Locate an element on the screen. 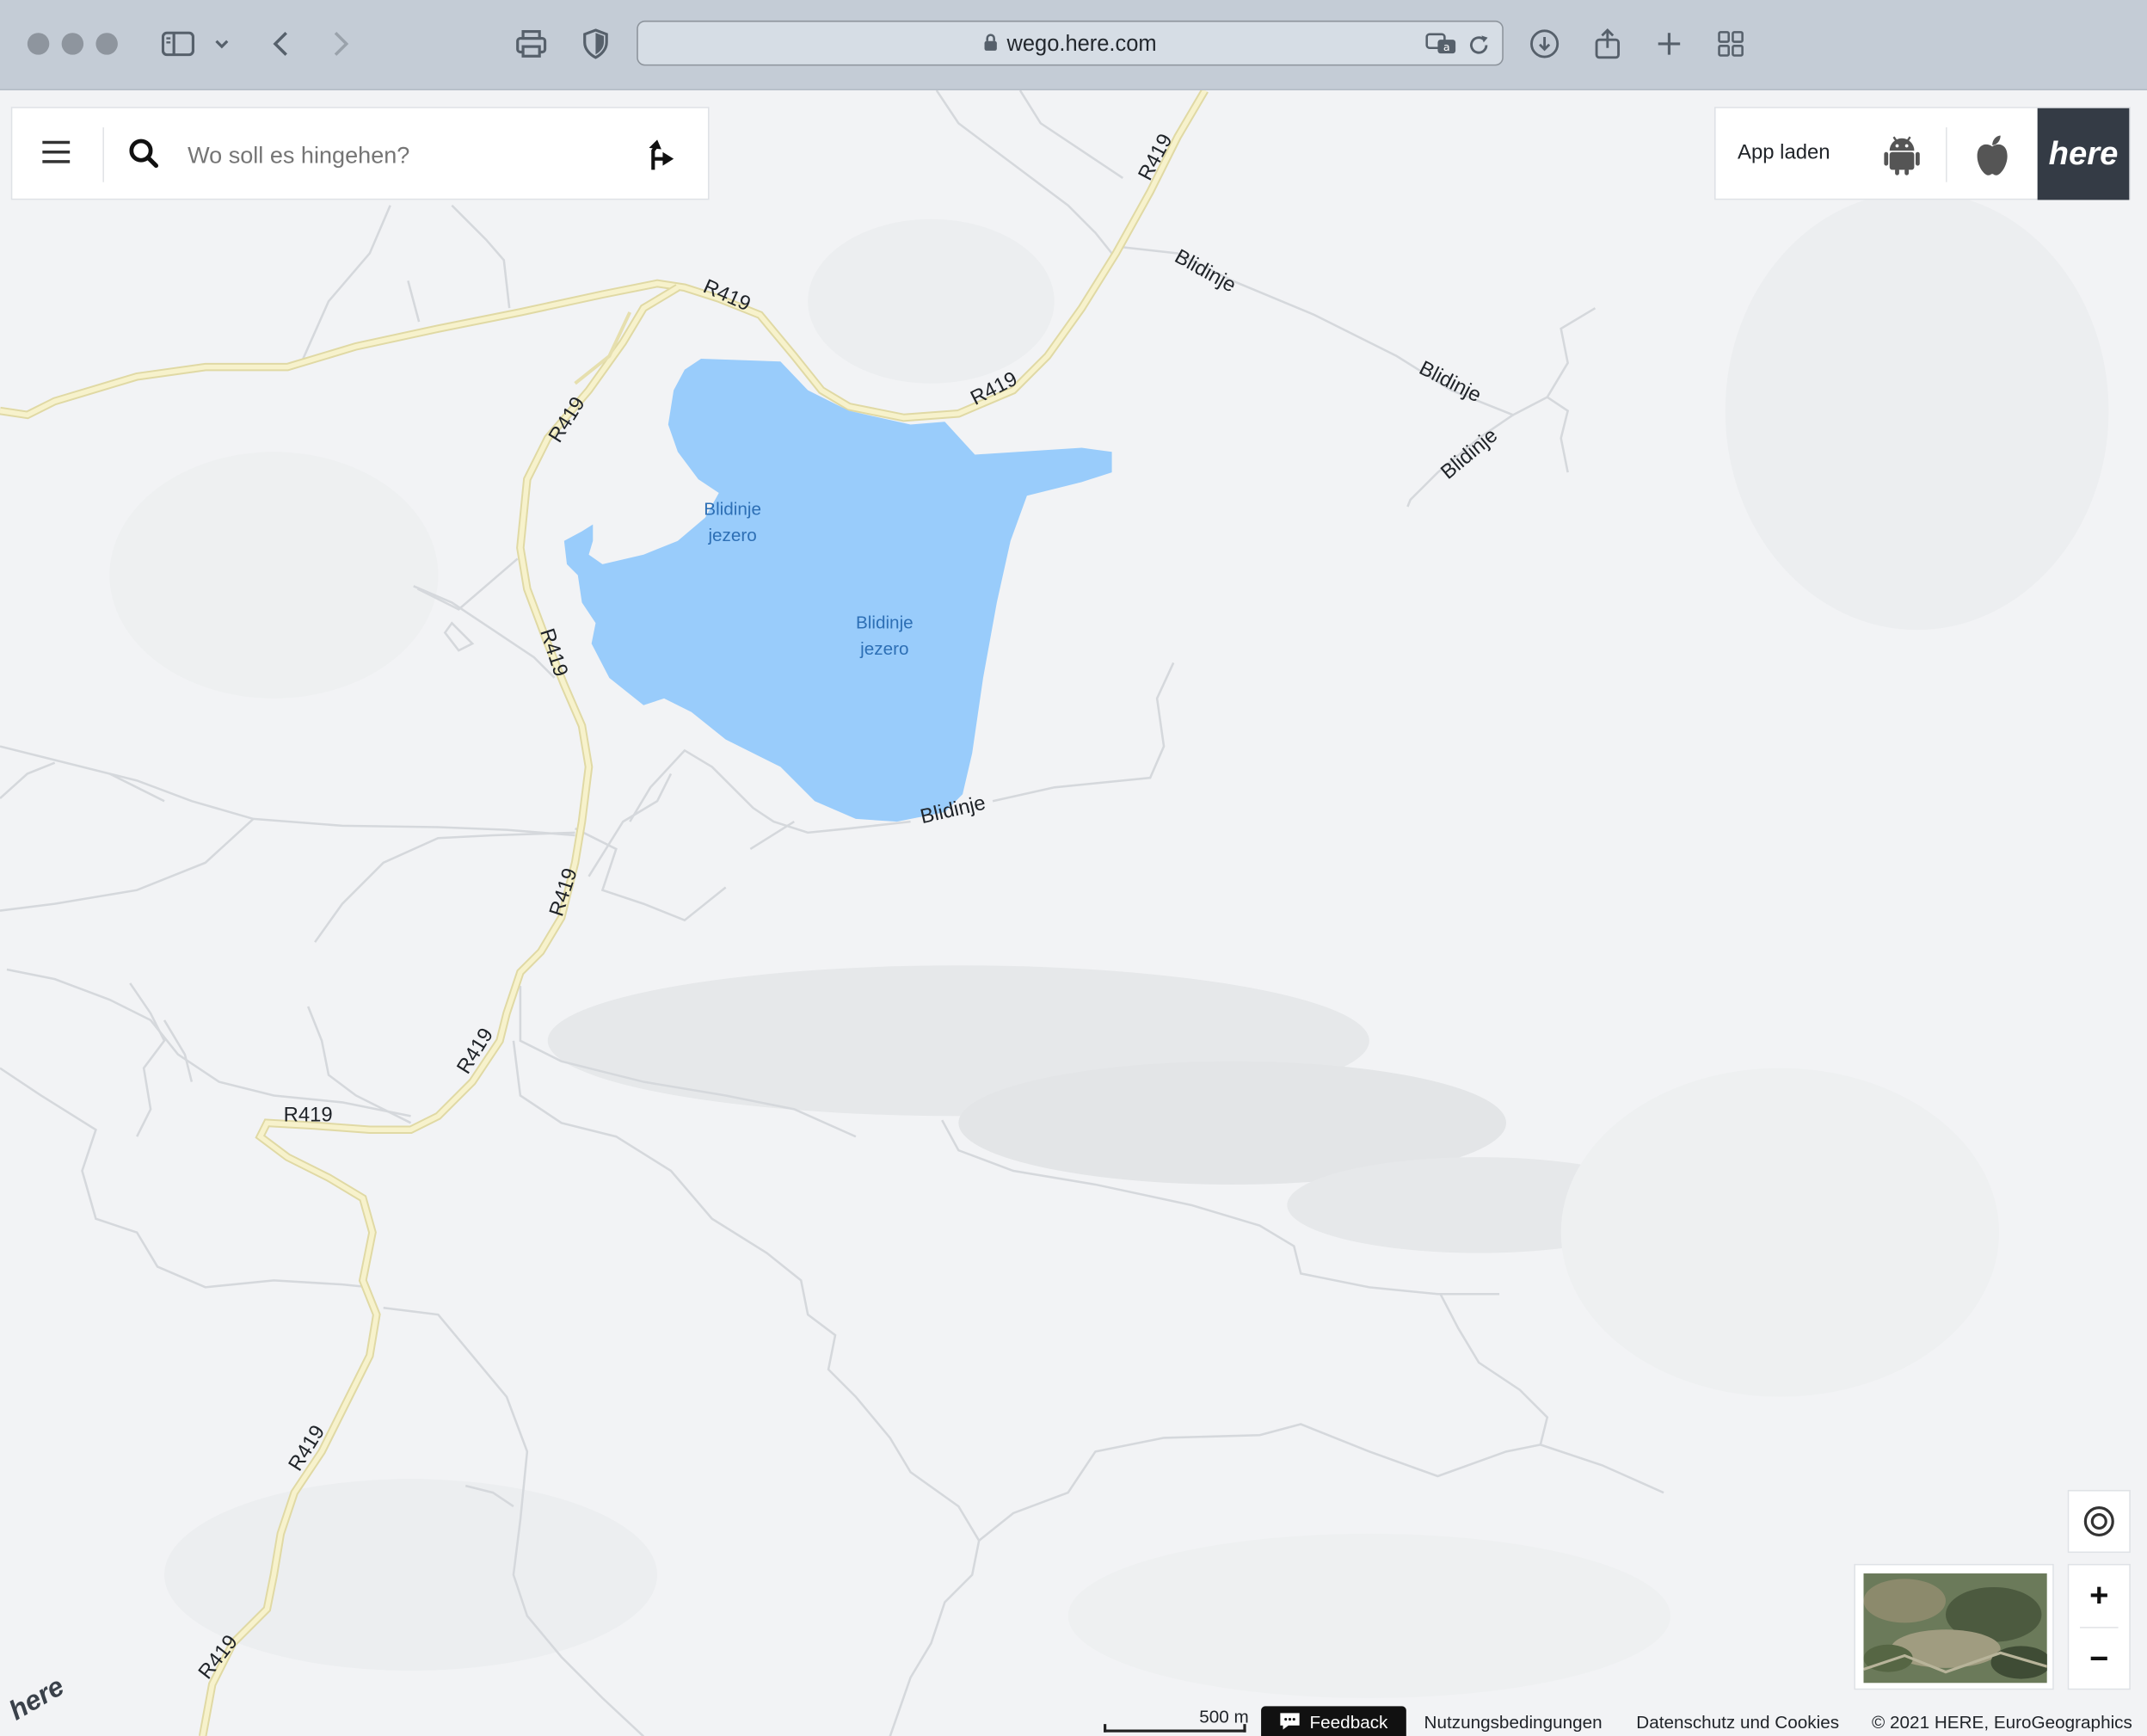 The height and width of the screenshot is (1736, 2147). lake-label-2-line2: jezero is located at coordinates (883, 649).